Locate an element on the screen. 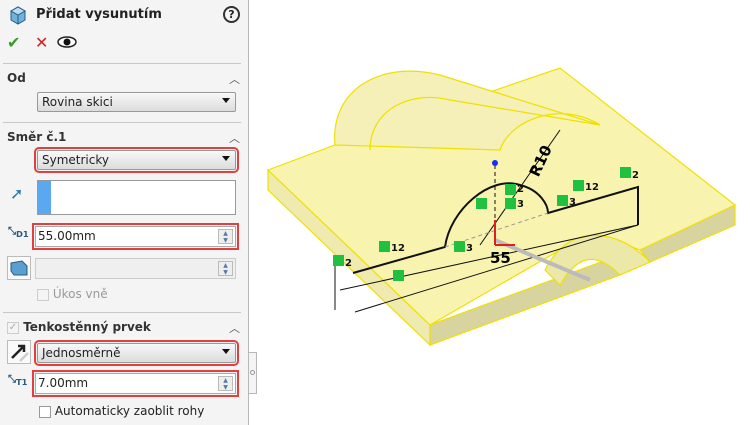 This screenshot has width=750, height=425. thin-feature-section: ✓ Tenkostěnný prvek is located at coordinates (79, 327).